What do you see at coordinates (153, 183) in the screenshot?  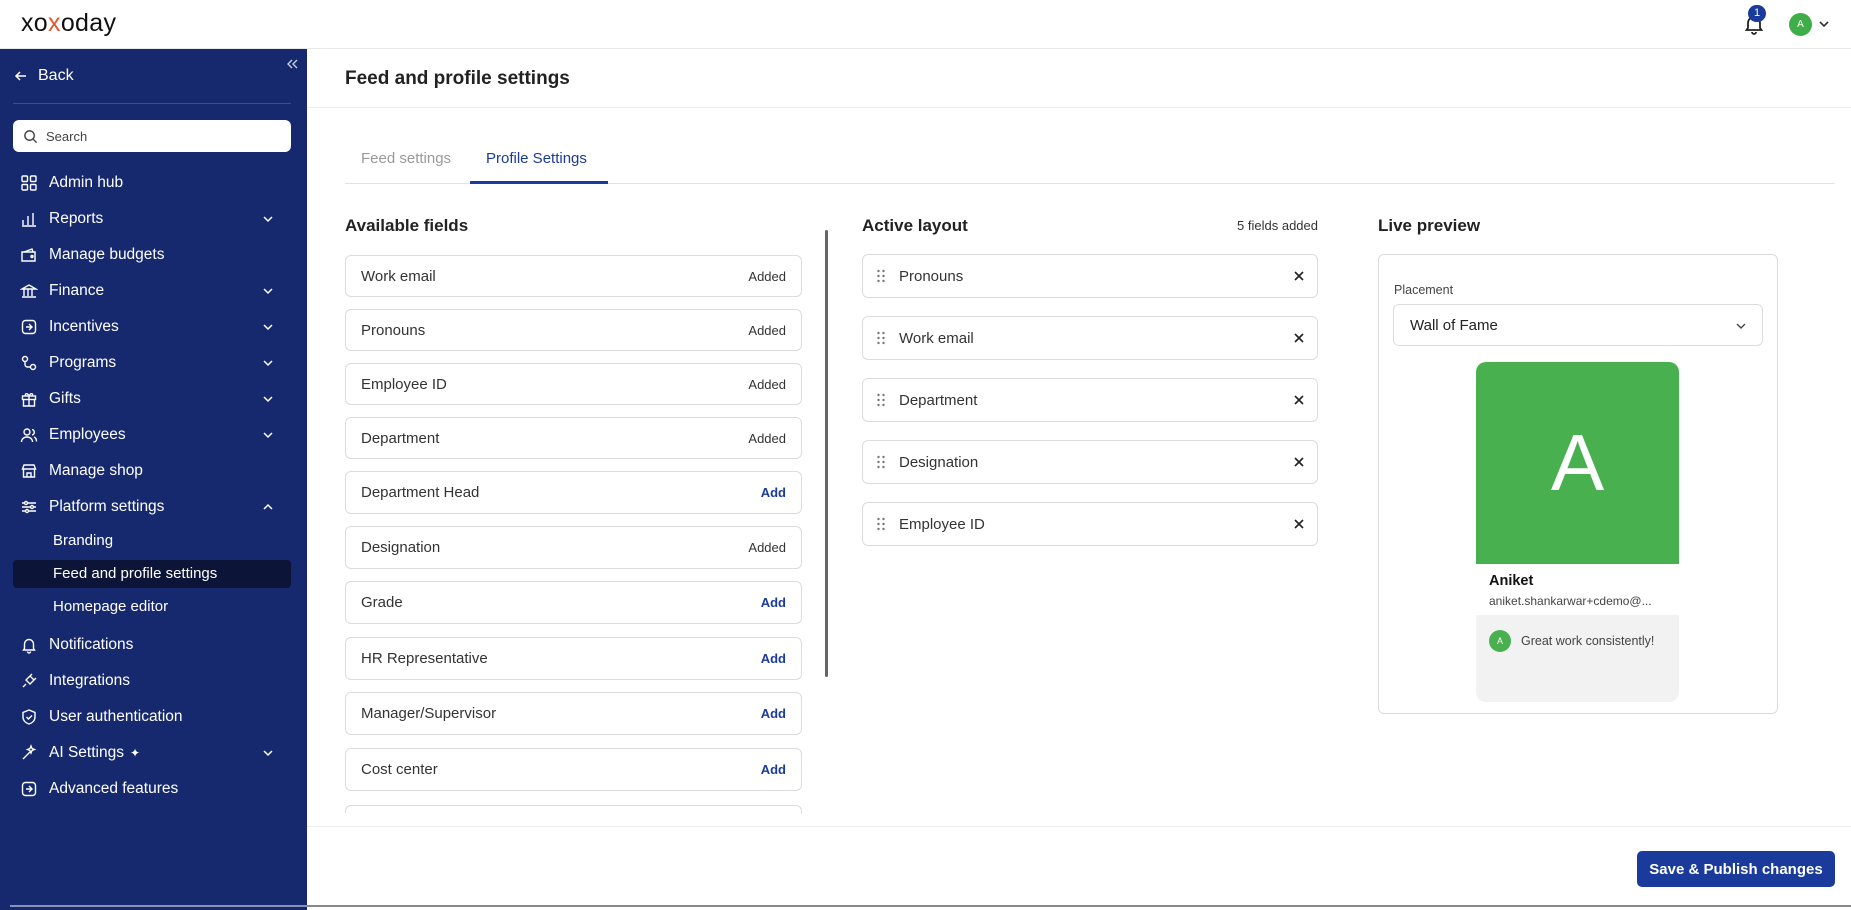 I see `sidebar-item-admin-hub: Admin hub` at bounding box center [153, 183].